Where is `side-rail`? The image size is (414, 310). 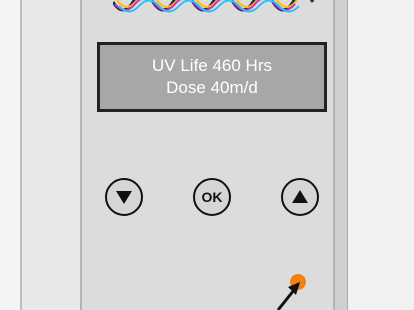 side-rail is located at coordinates (341, 155).